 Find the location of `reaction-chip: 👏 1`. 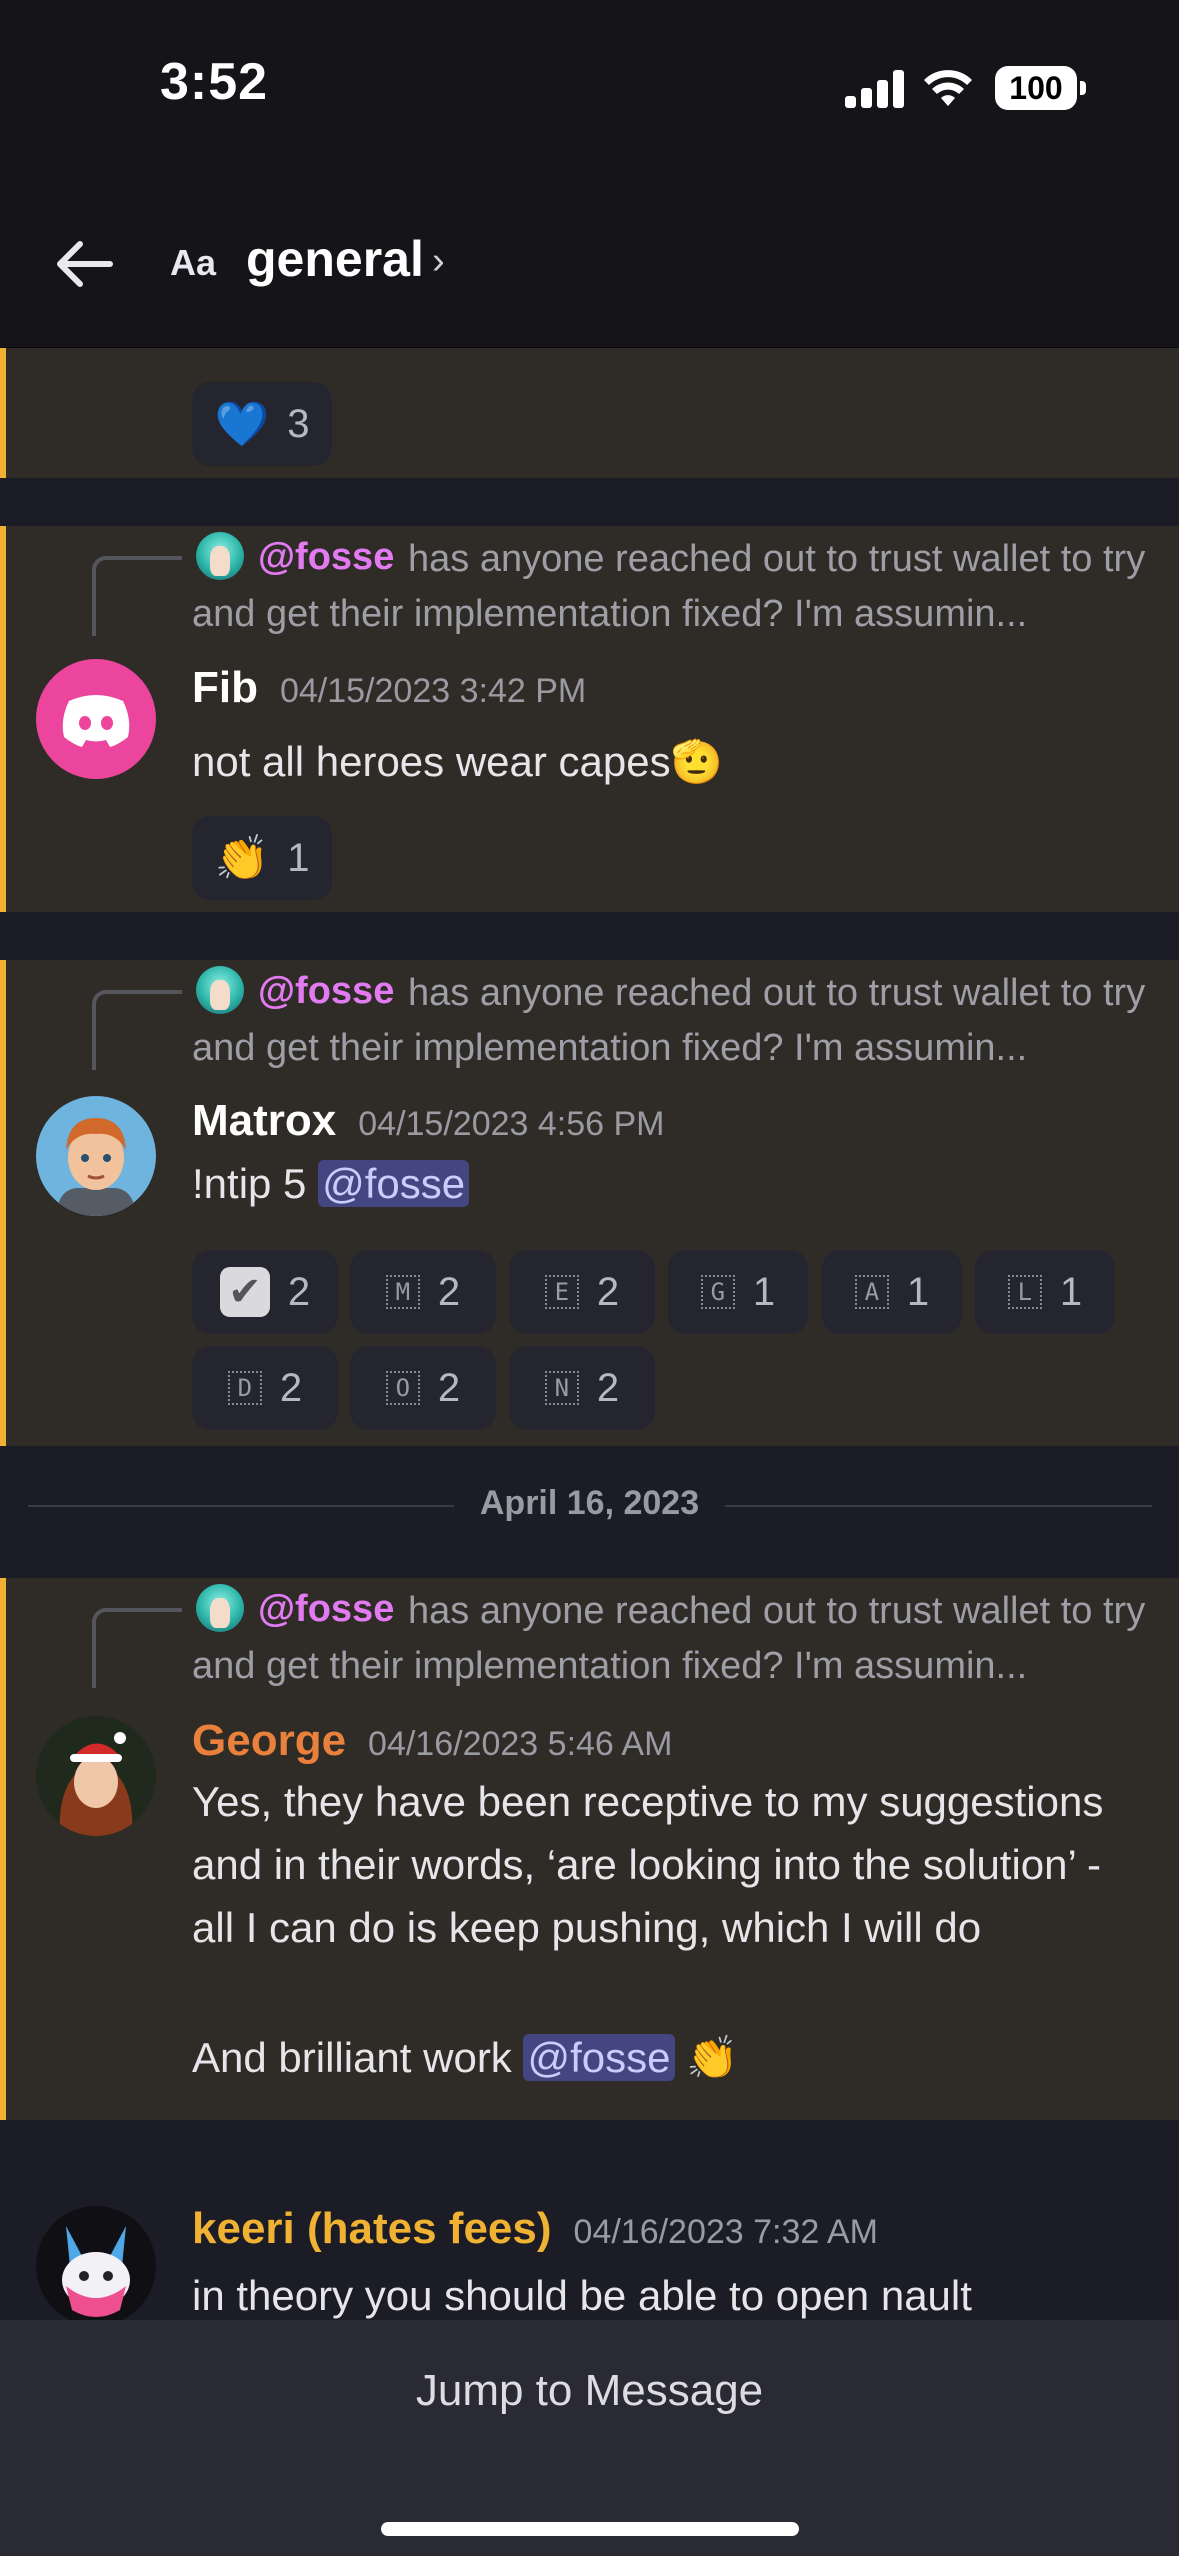

reaction-chip: 👏 1 is located at coordinates (262, 858).